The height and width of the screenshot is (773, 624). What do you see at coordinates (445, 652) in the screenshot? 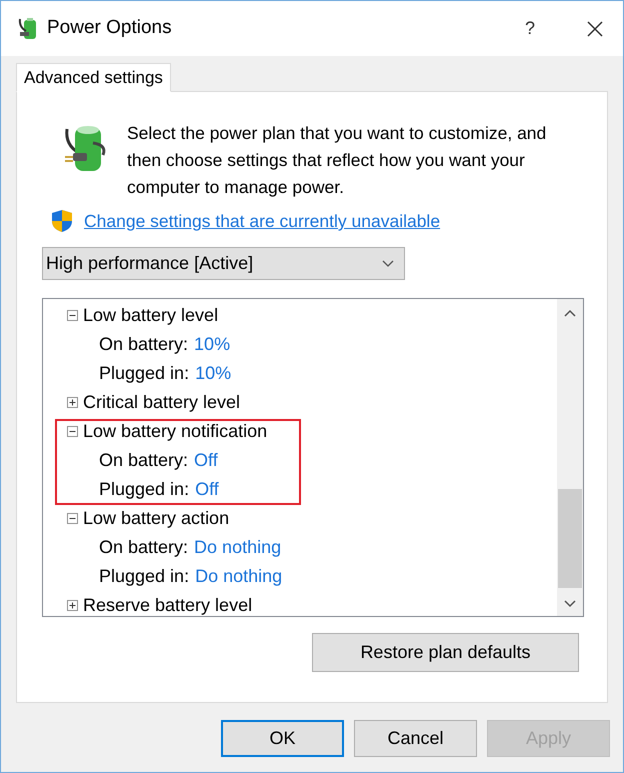
I see `restore-defaults-button: Restore plan defaults` at bounding box center [445, 652].